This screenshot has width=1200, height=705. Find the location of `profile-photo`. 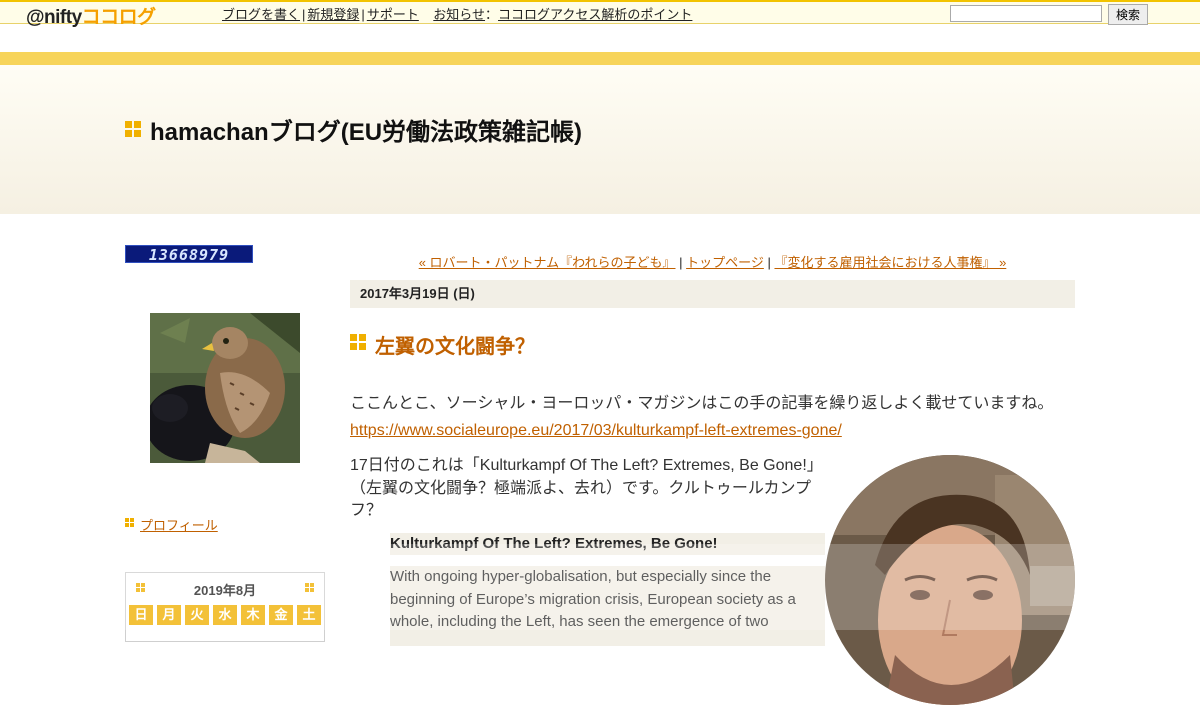

profile-photo is located at coordinates (225, 388).